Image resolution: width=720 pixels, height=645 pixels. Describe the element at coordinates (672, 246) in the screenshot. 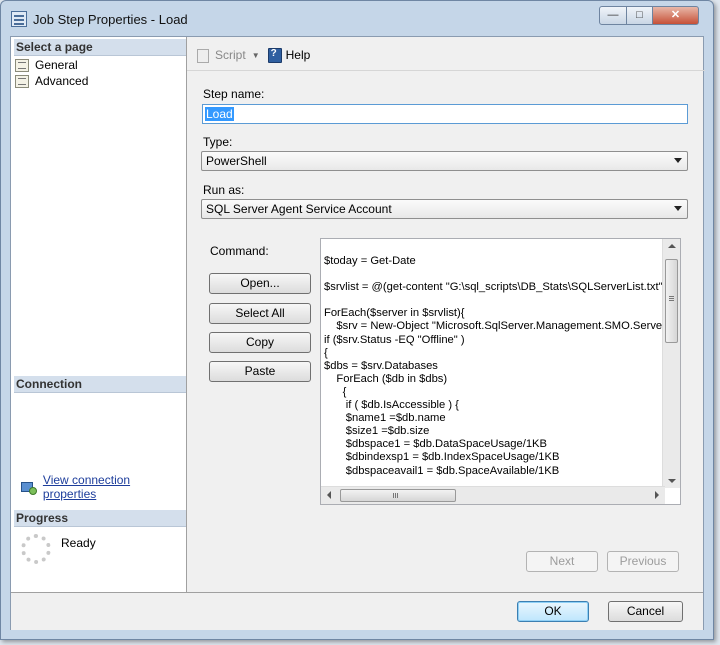

I see `scroll-up-icon` at that location.